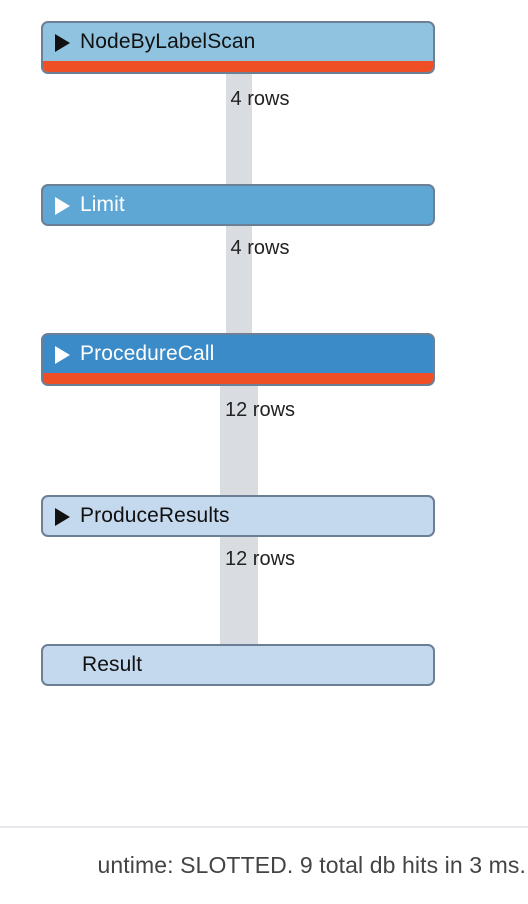 Image resolution: width=528 pixels, height=904 pixels. I want to click on footer-divider, so click(264, 827).